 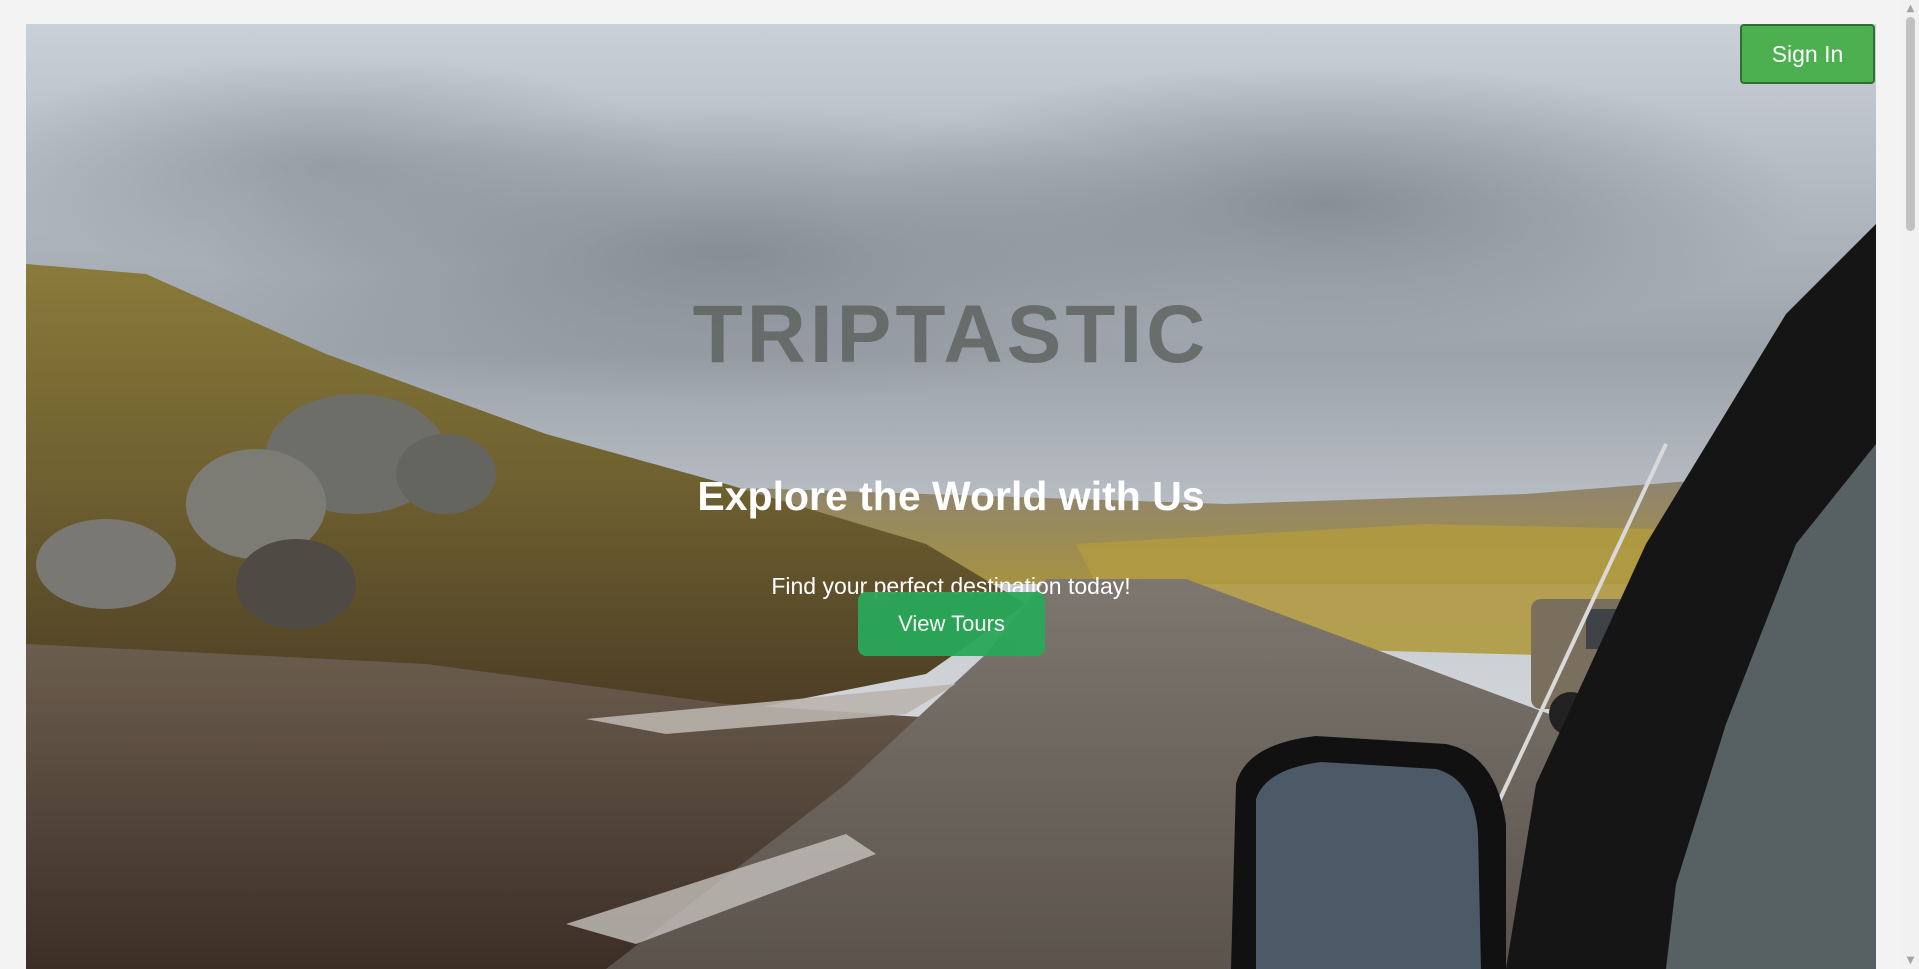 What do you see at coordinates (1910, 8) in the screenshot?
I see `scroll-up-arrow-icon: ▲` at bounding box center [1910, 8].